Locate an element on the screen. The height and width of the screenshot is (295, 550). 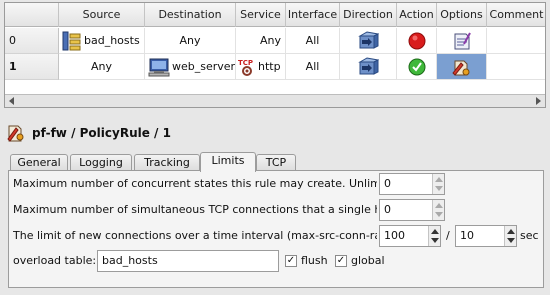
col-action: Action is located at coordinates (417, 15).